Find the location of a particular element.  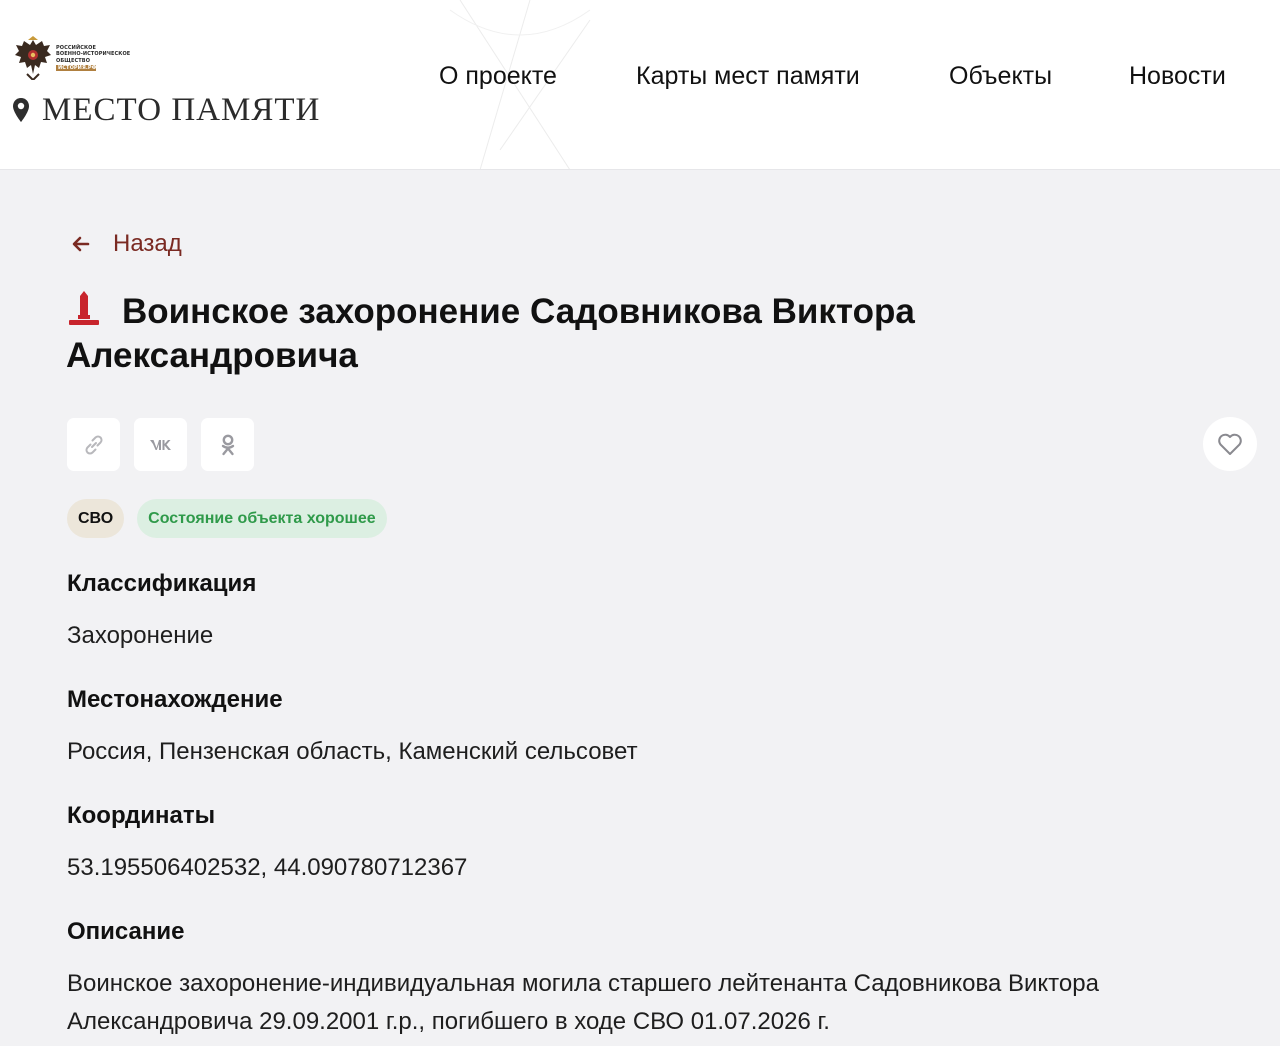

vk-icon is located at coordinates (160, 444).